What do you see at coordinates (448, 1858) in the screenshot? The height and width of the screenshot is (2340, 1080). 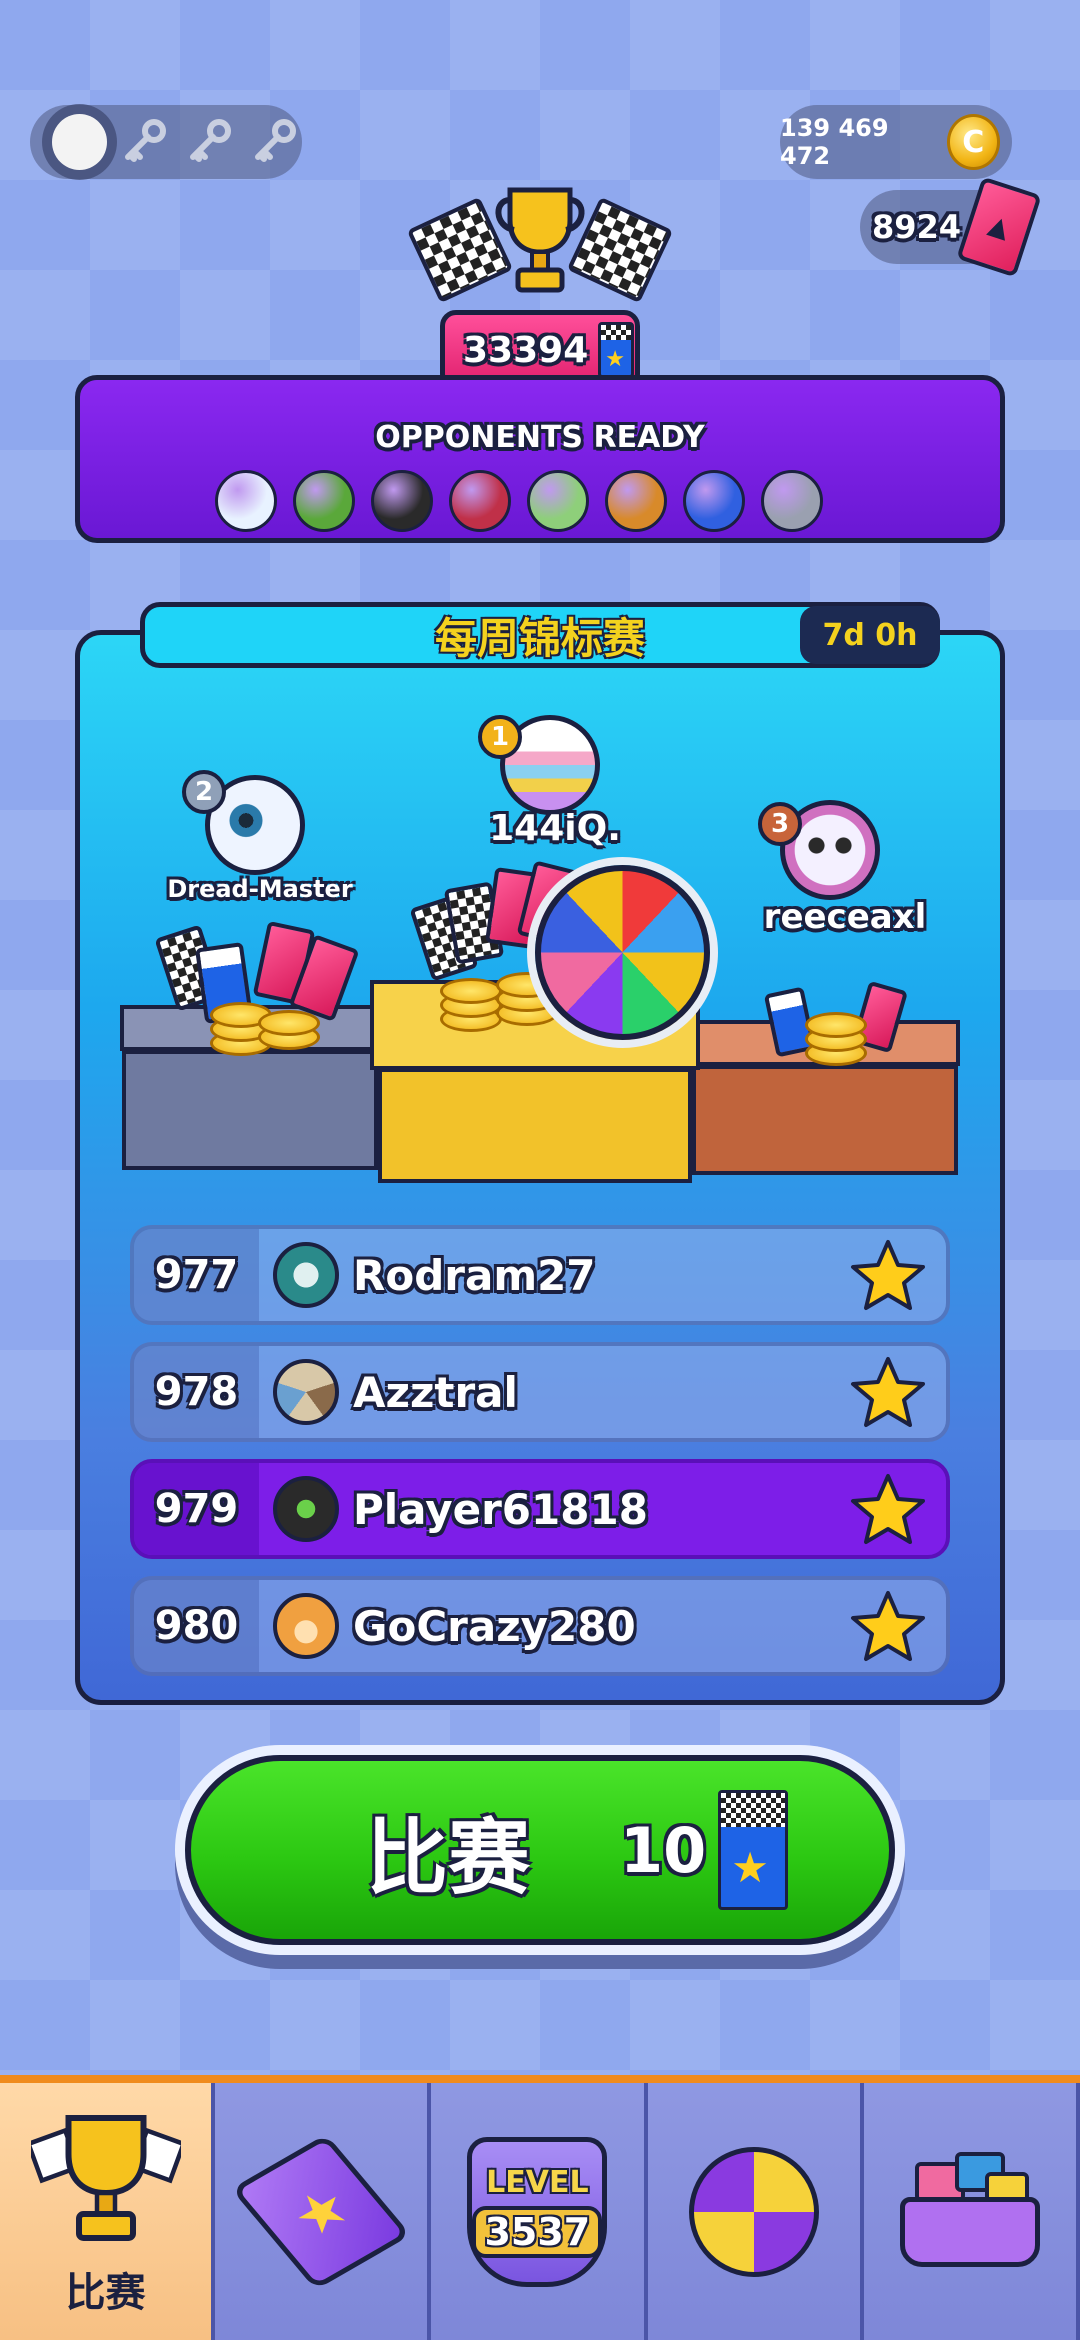 I see `play-button-label: 比赛` at bounding box center [448, 1858].